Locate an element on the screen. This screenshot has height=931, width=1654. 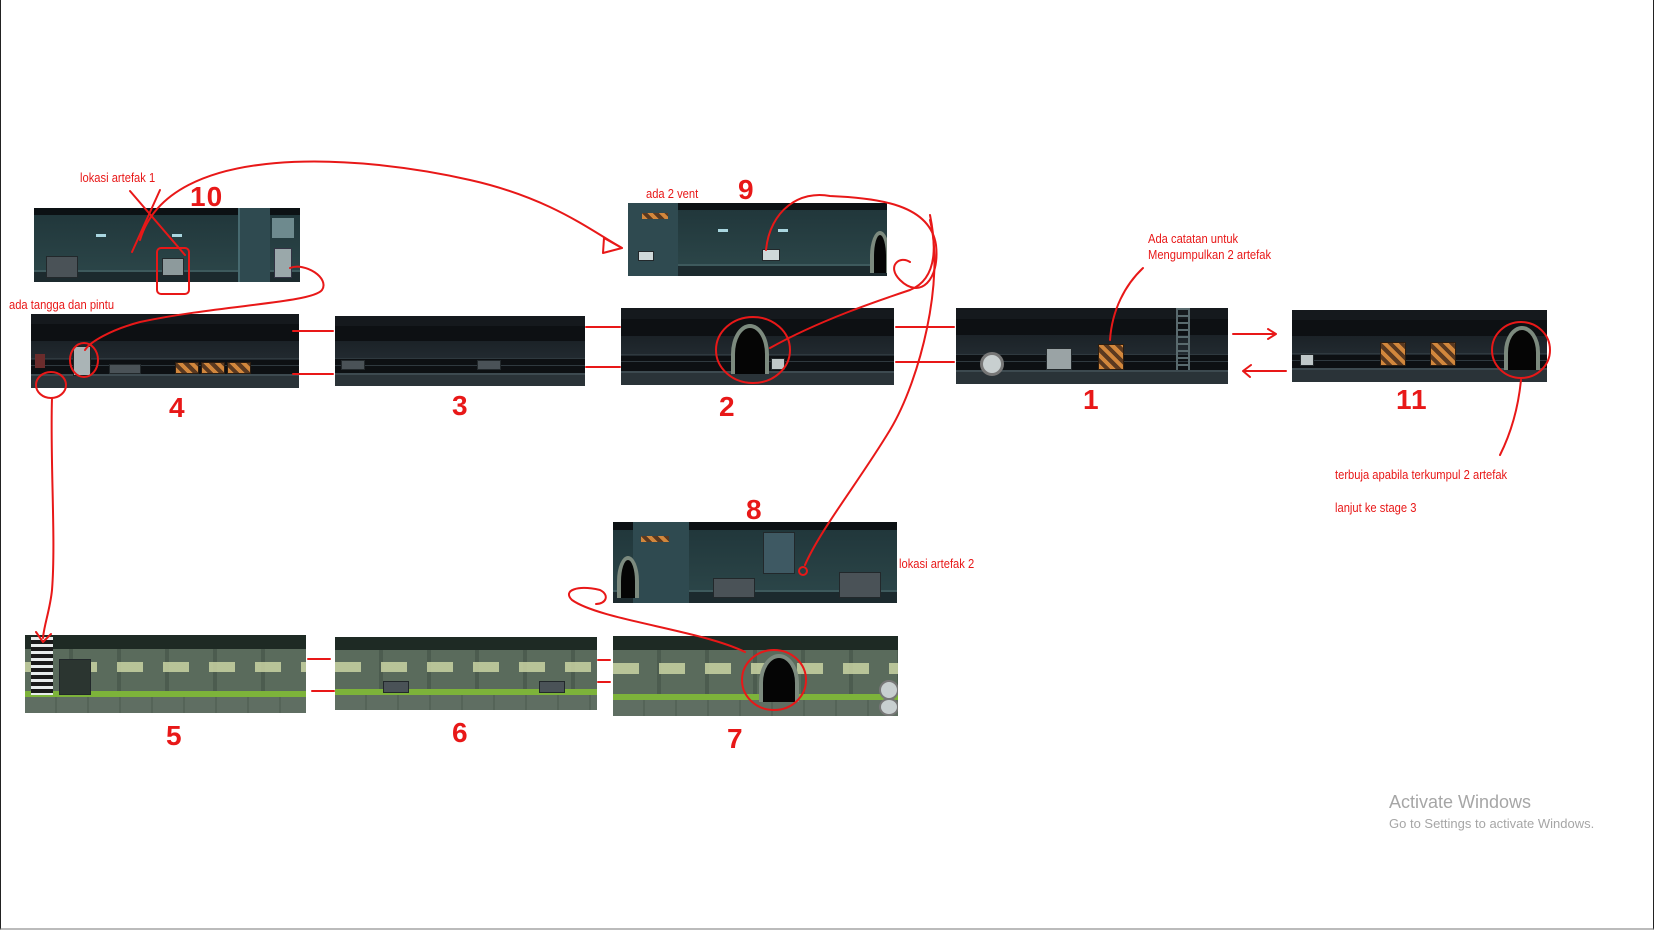
room-label-1: 1 is located at coordinates (1091, 399).